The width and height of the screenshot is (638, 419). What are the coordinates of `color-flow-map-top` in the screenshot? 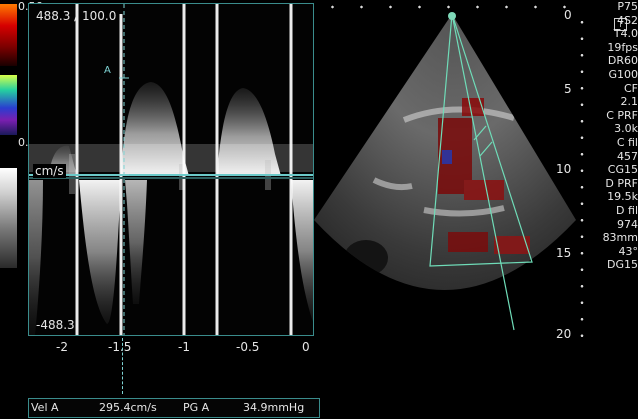 It's located at (8, 35).